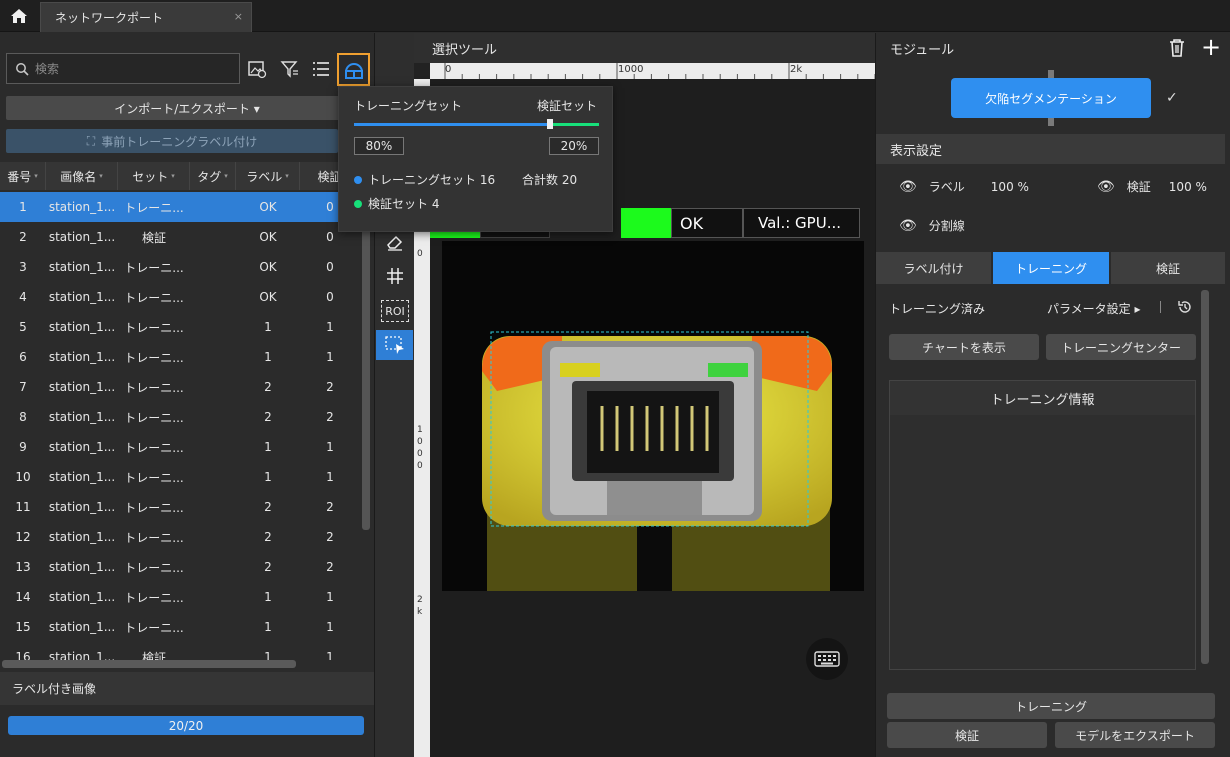  I want to click on split-line-toggle: 👁 分割線, so click(932, 225).